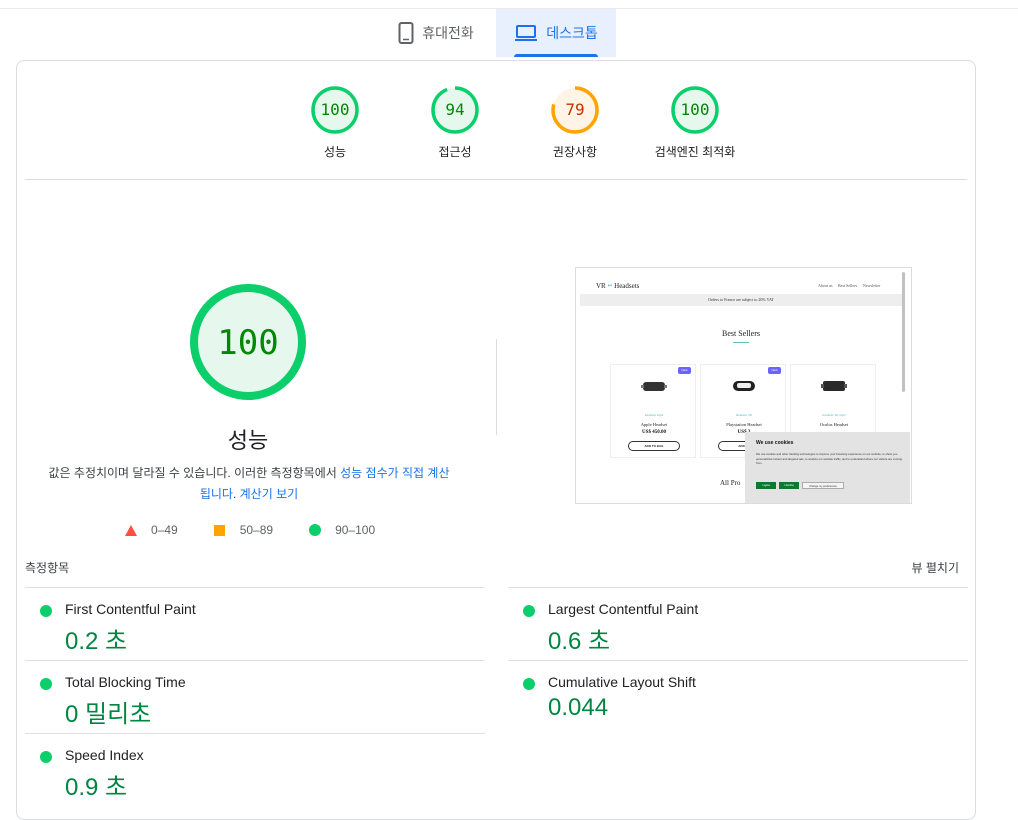 The image size is (1018, 820). What do you see at coordinates (219, 530) in the screenshot?
I see `square-icon` at bounding box center [219, 530].